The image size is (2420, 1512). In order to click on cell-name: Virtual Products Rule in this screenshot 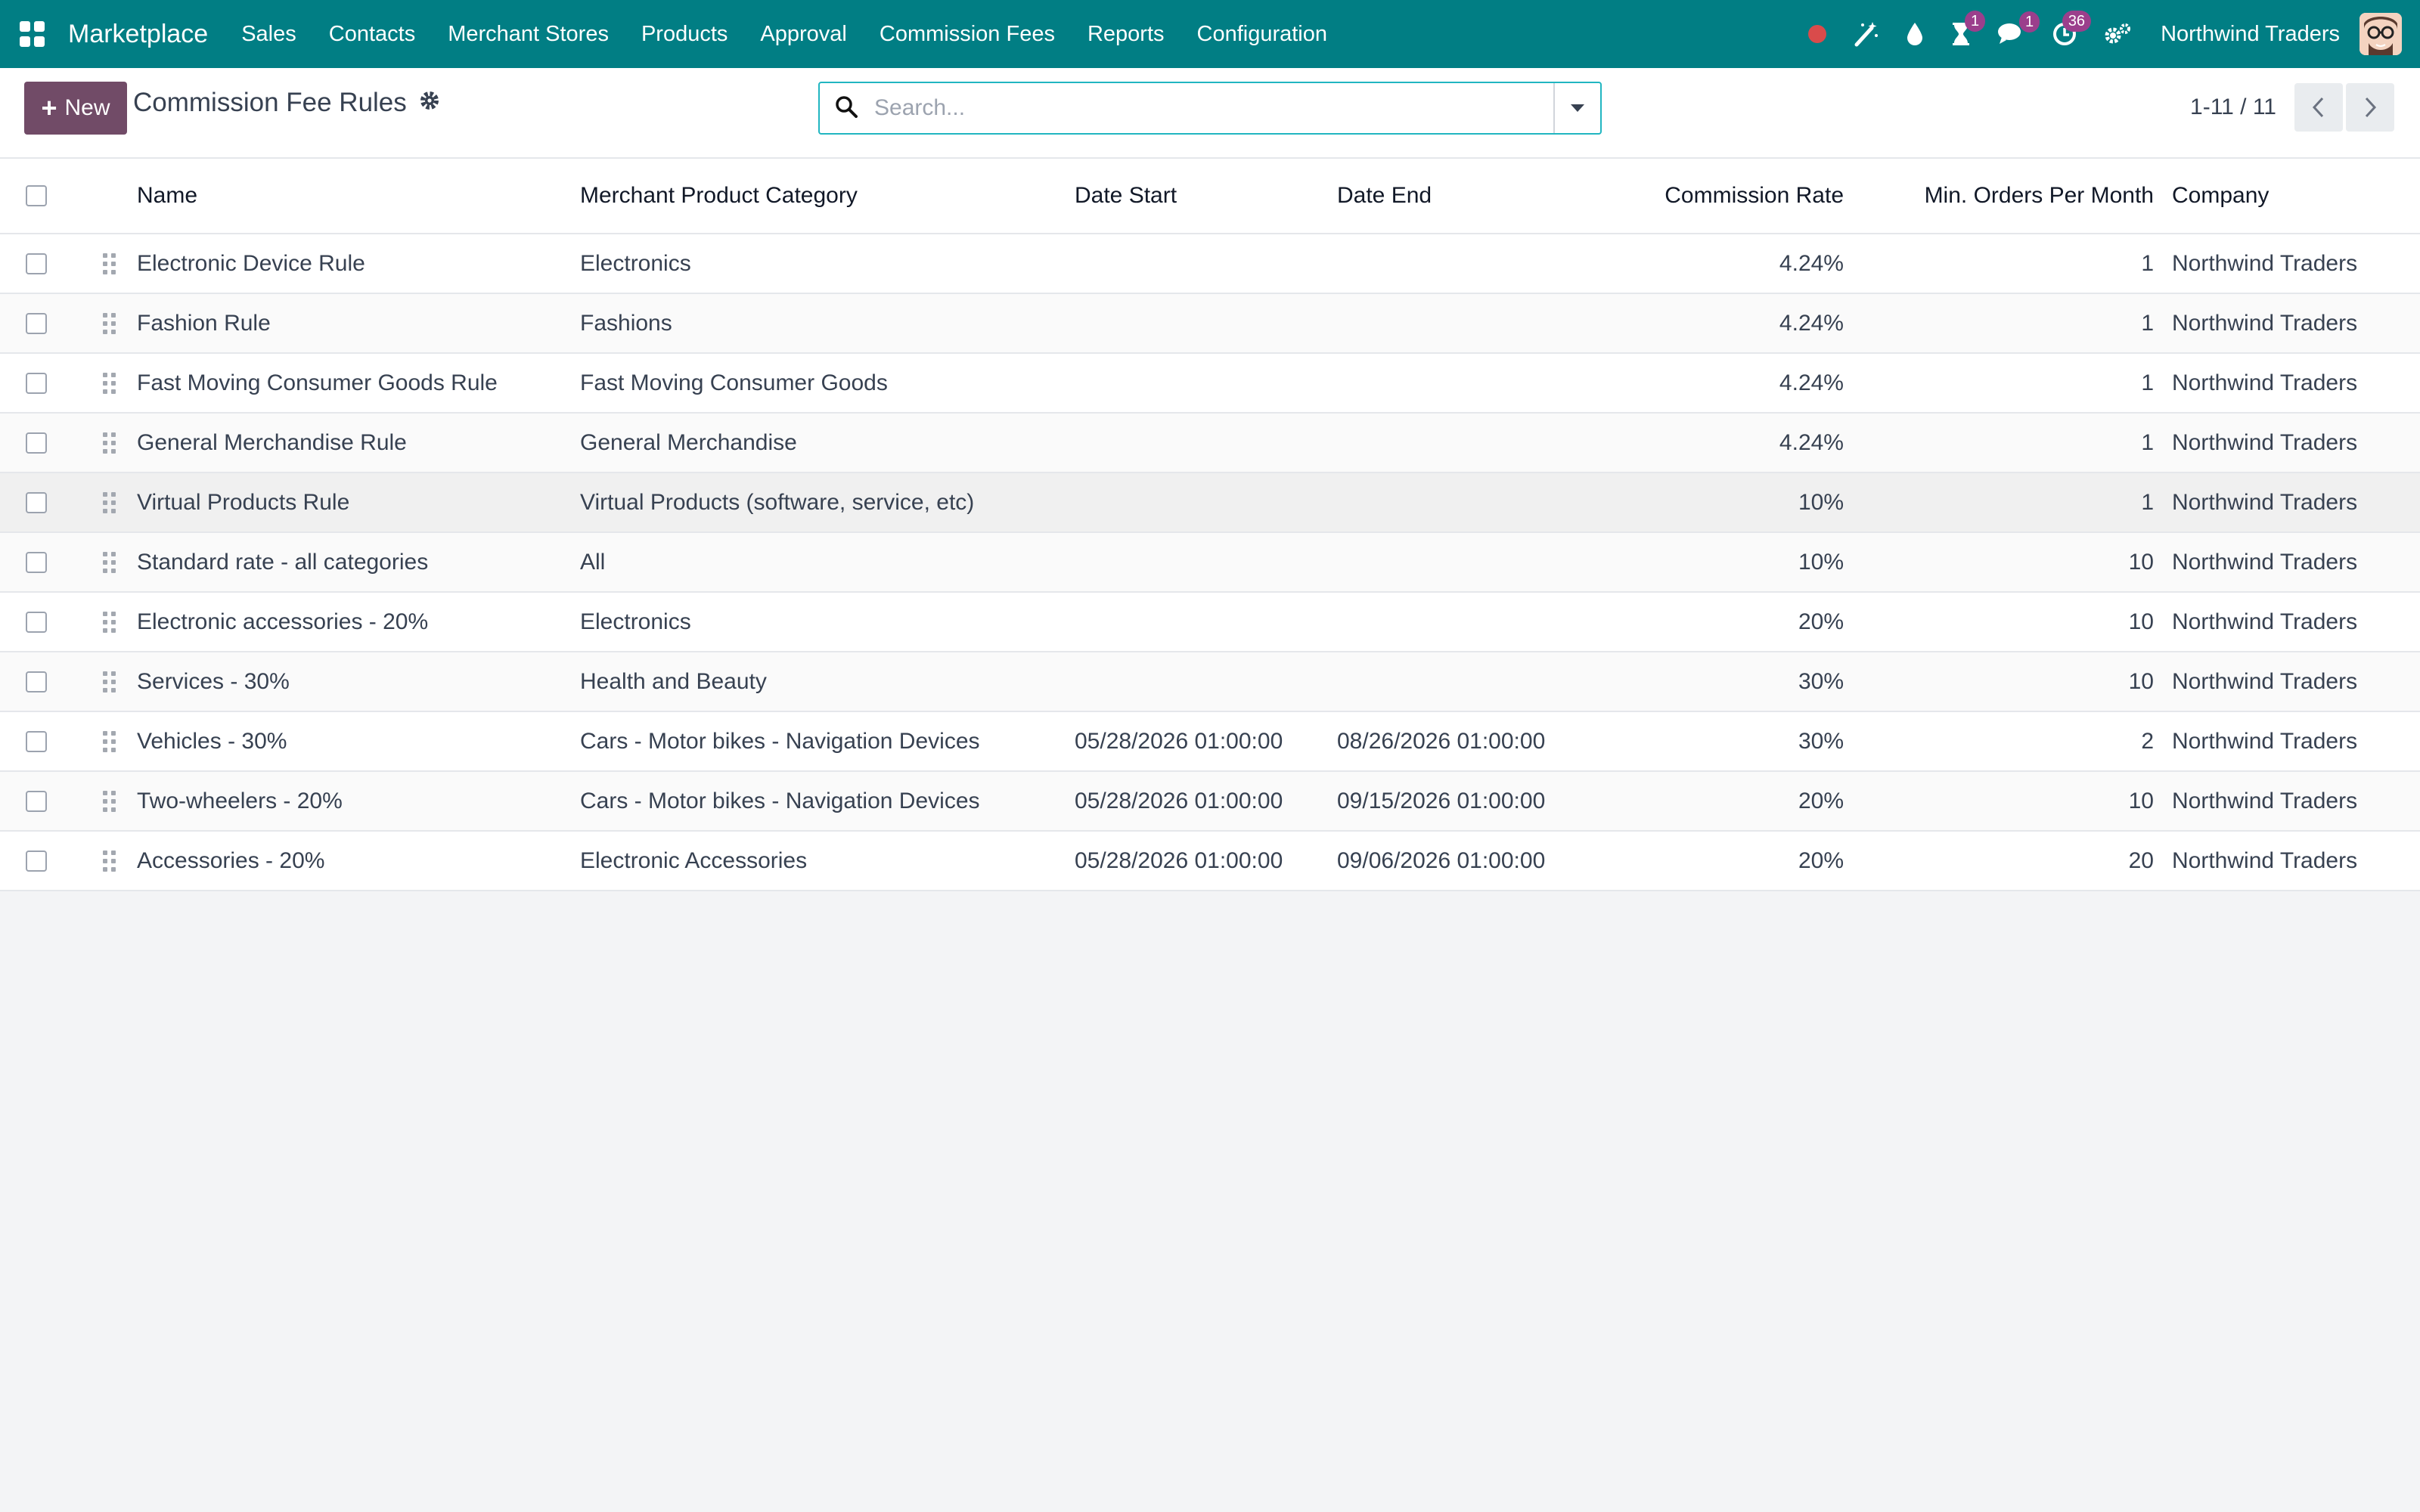, I will do `click(353, 503)`.